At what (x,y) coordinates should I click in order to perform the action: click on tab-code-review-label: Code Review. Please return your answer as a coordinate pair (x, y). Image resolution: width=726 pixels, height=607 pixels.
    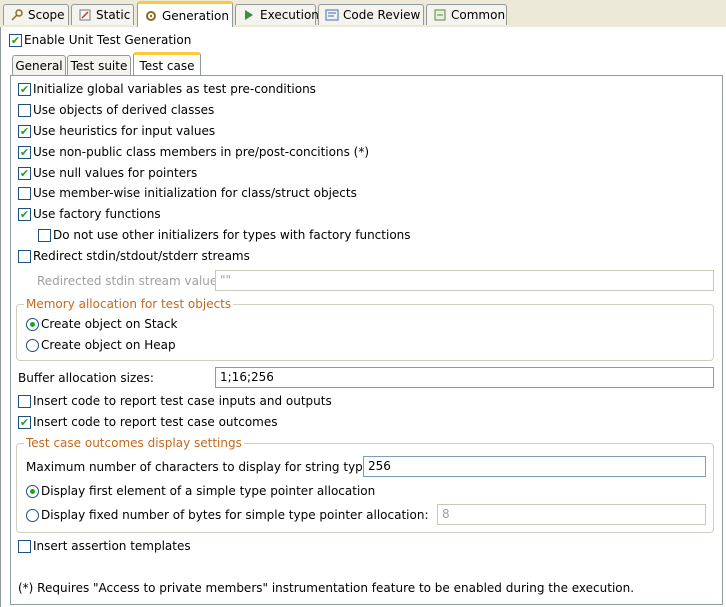
    Looking at the image, I should click on (382, 15).